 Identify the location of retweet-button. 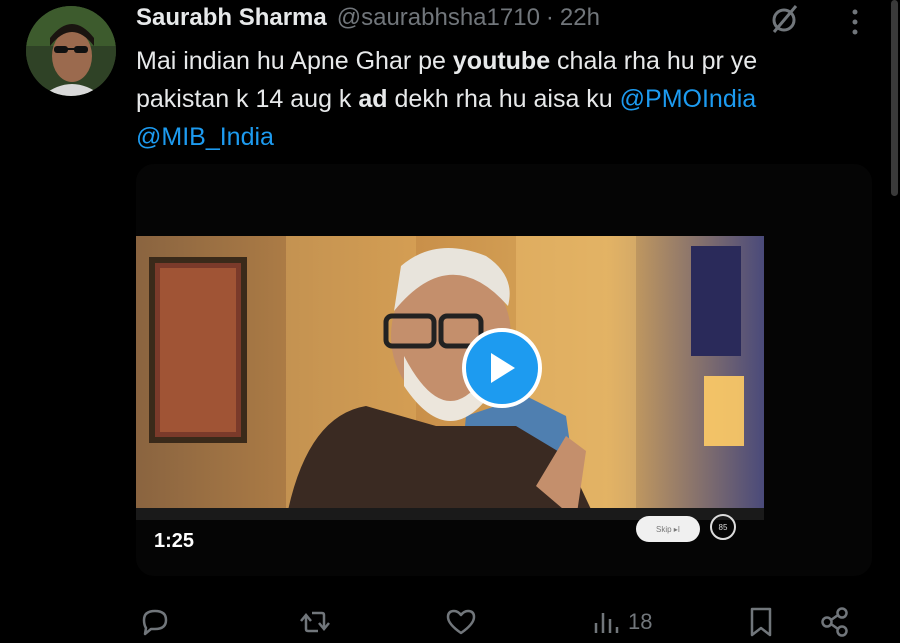
(315, 622).